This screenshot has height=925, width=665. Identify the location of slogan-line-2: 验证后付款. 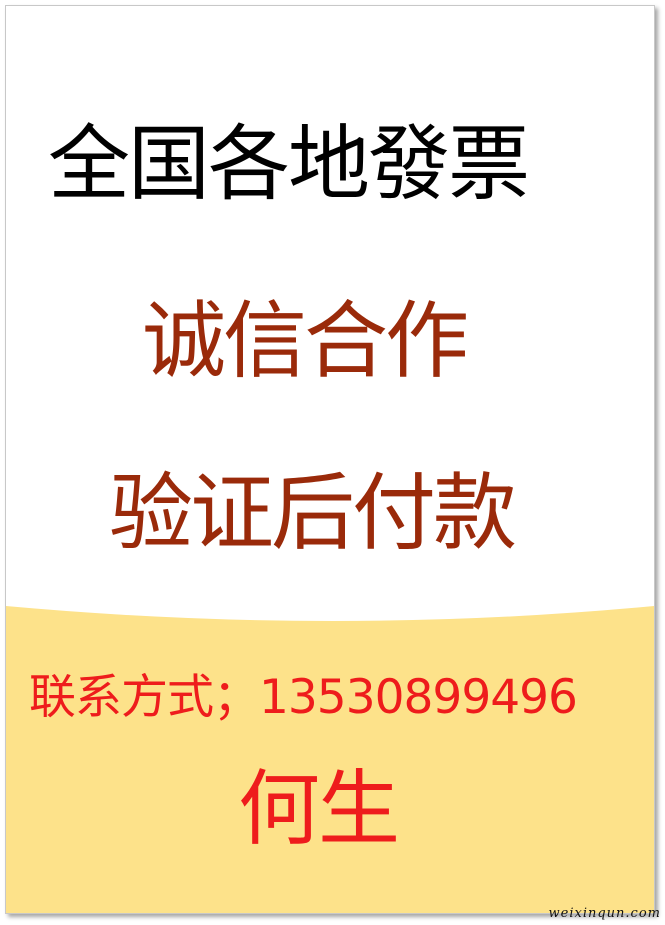
(313, 513).